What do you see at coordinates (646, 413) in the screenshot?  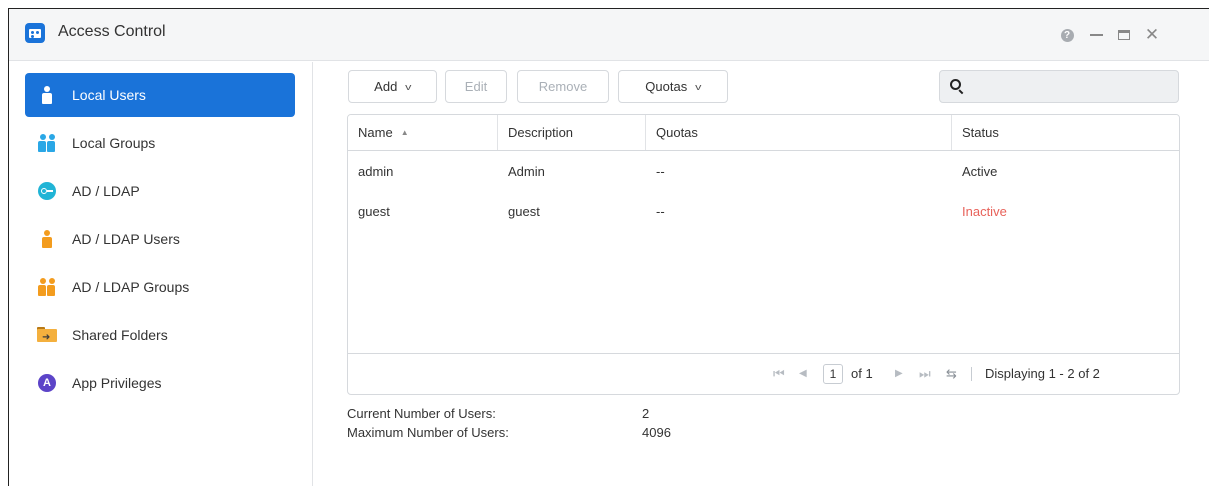 I see `current-users-value: 2` at bounding box center [646, 413].